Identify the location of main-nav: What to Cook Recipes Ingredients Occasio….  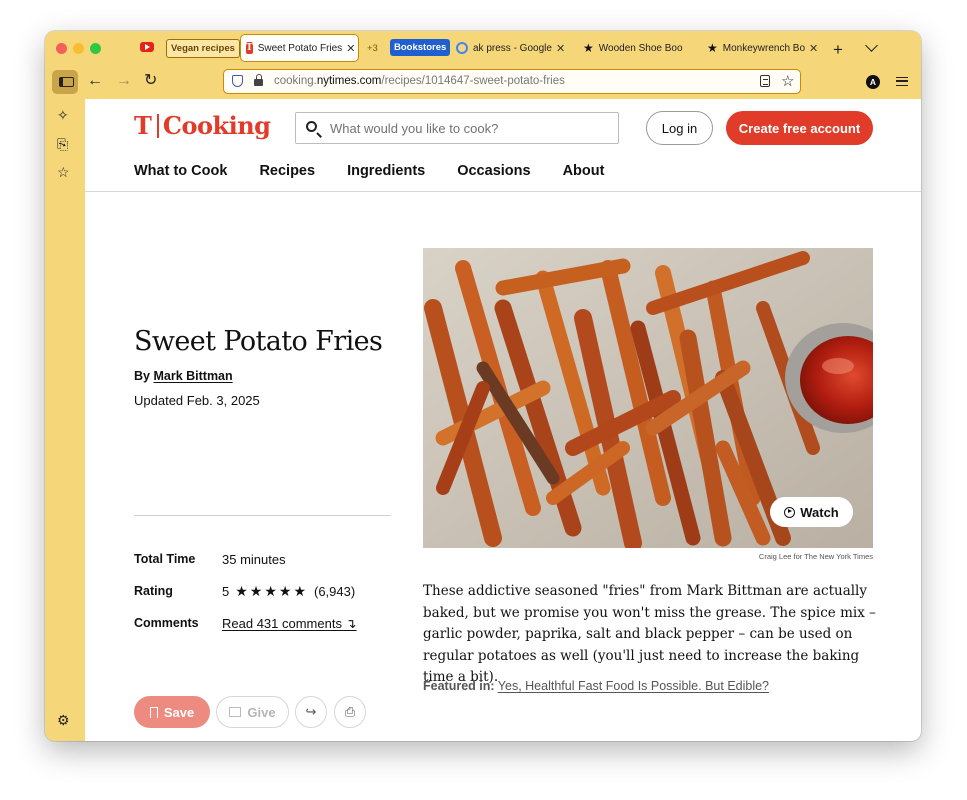
(385, 171).